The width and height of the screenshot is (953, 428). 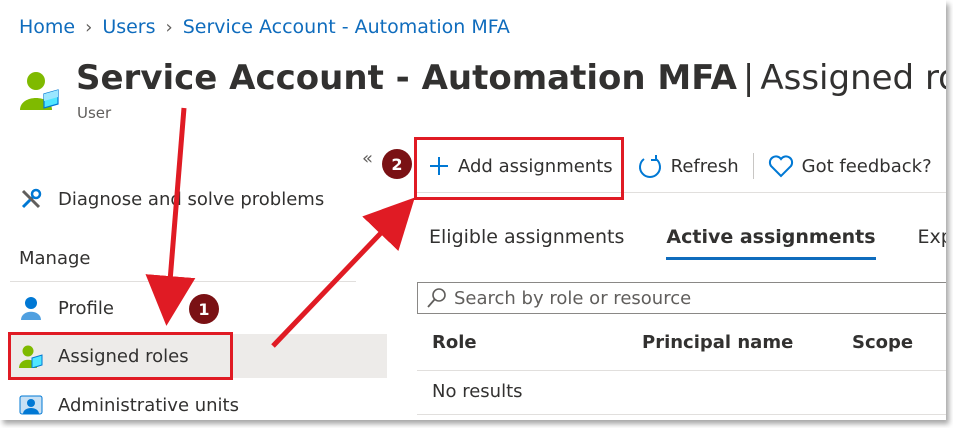 What do you see at coordinates (343, 272) in the screenshot?
I see `arrow-to-add-assignments` at bounding box center [343, 272].